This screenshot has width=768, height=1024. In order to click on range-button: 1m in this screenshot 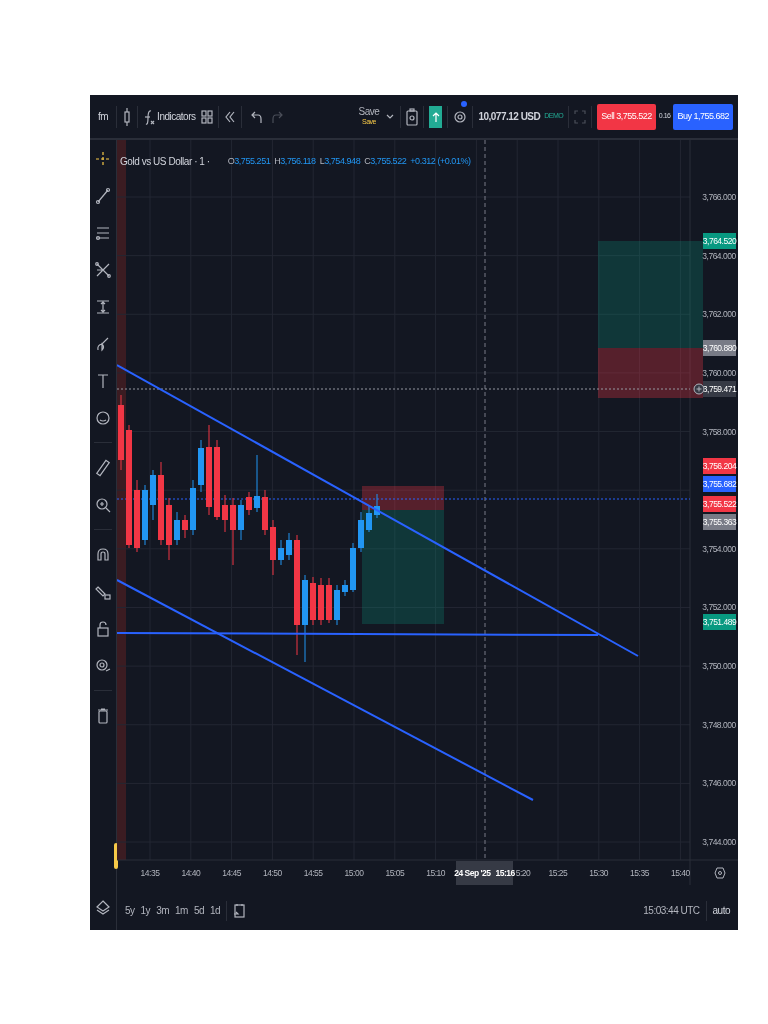, I will do `click(181, 910)`.